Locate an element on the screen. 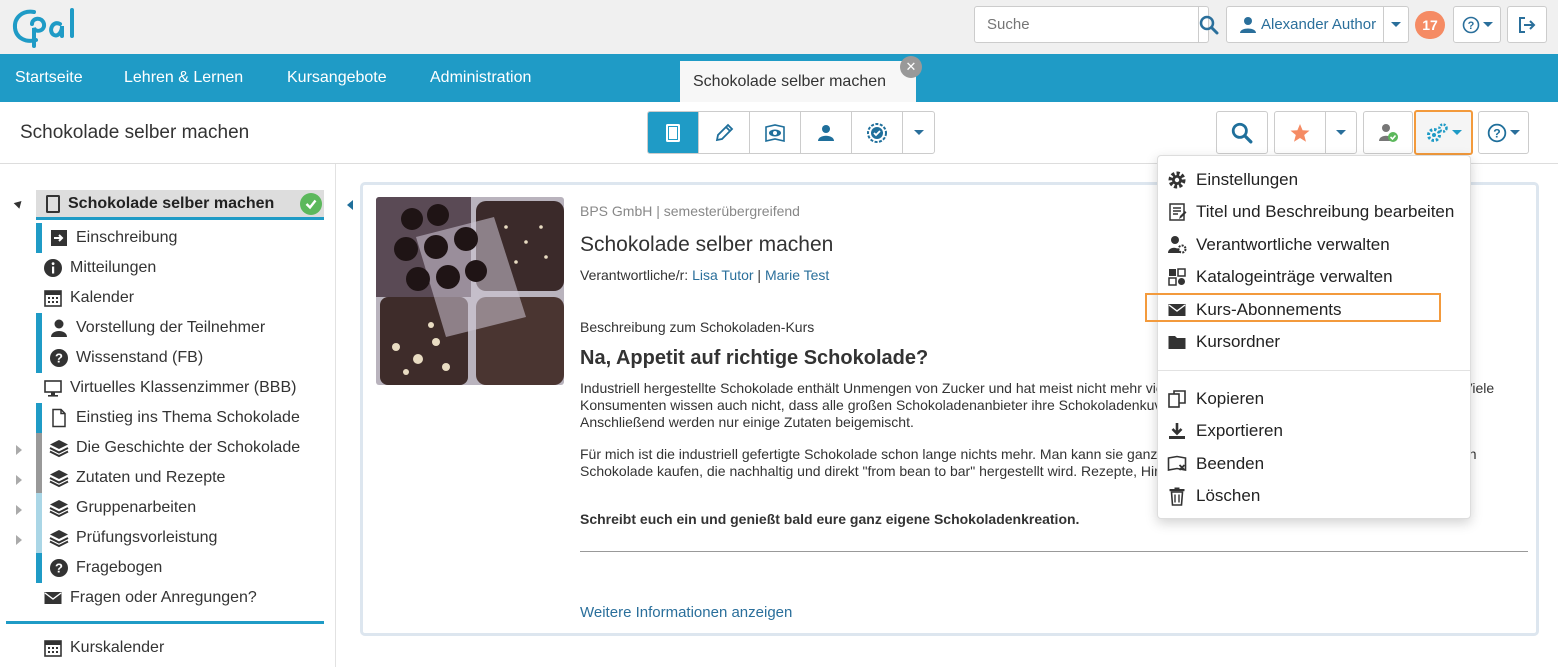 Image resolution: width=1558 pixels, height=667 pixels. folder-icon is located at coordinates (1177, 342).